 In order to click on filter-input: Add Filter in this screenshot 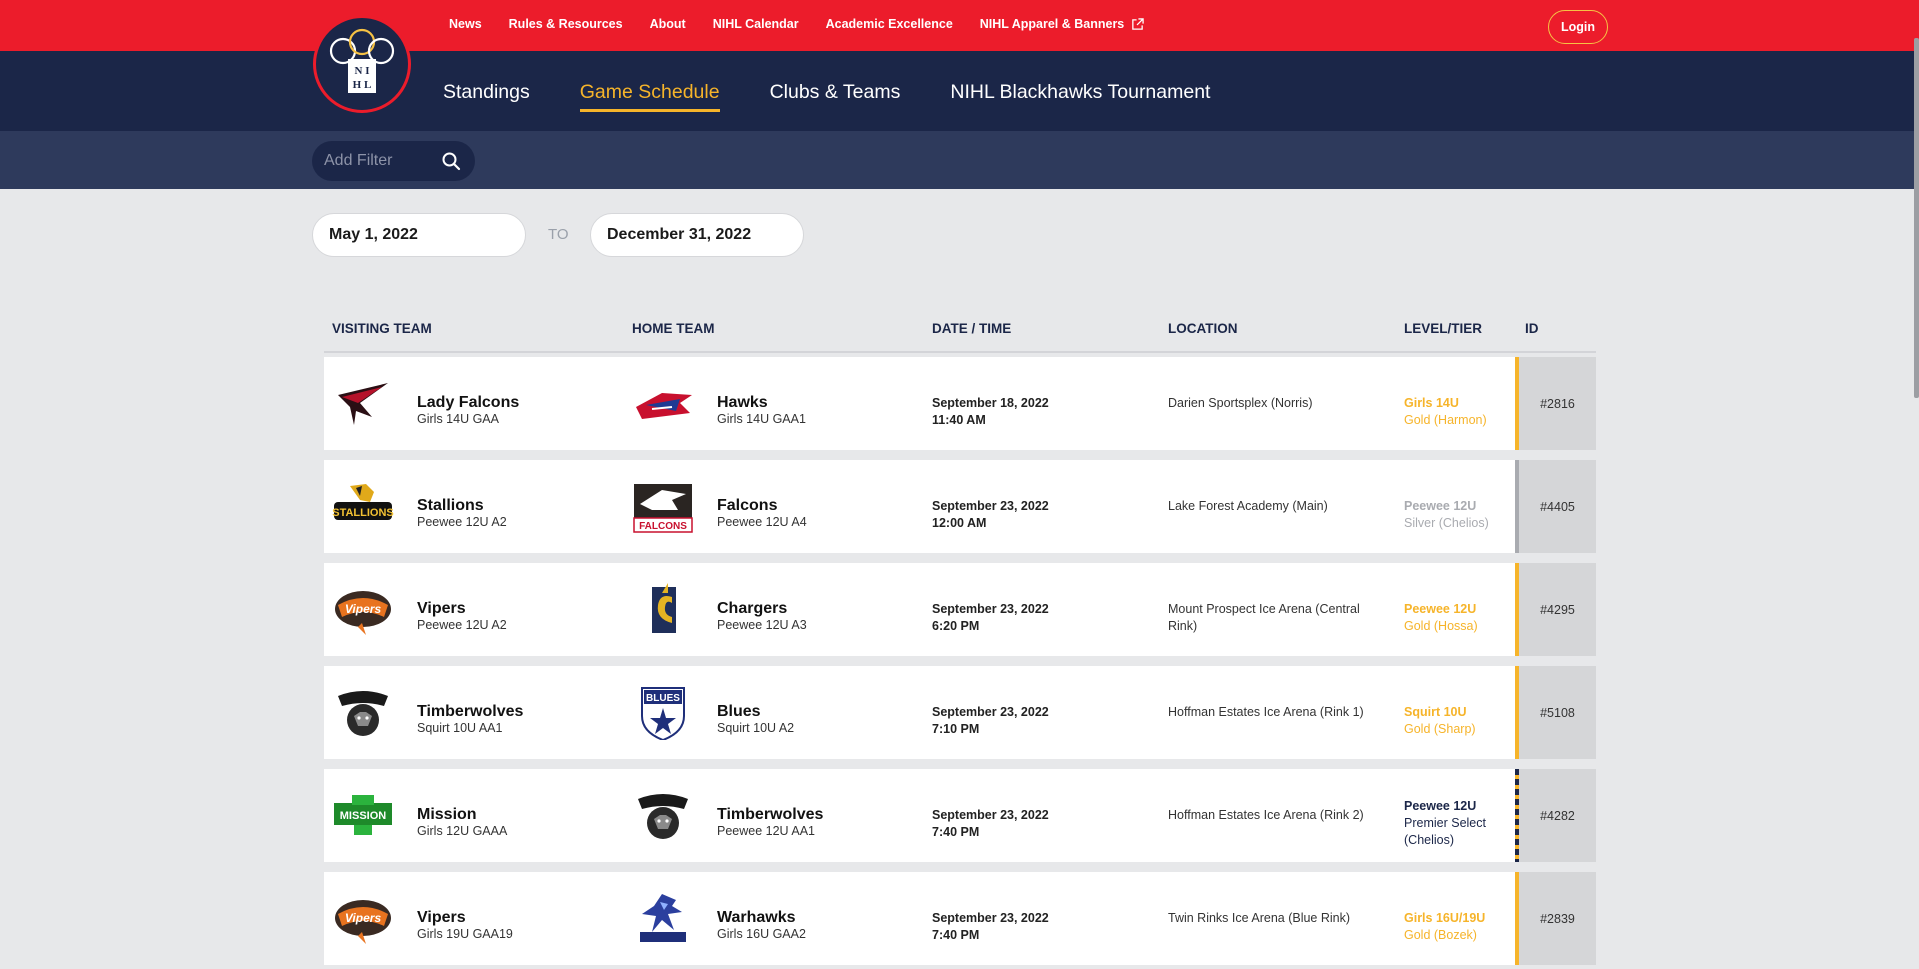, I will do `click(393, 161)`.